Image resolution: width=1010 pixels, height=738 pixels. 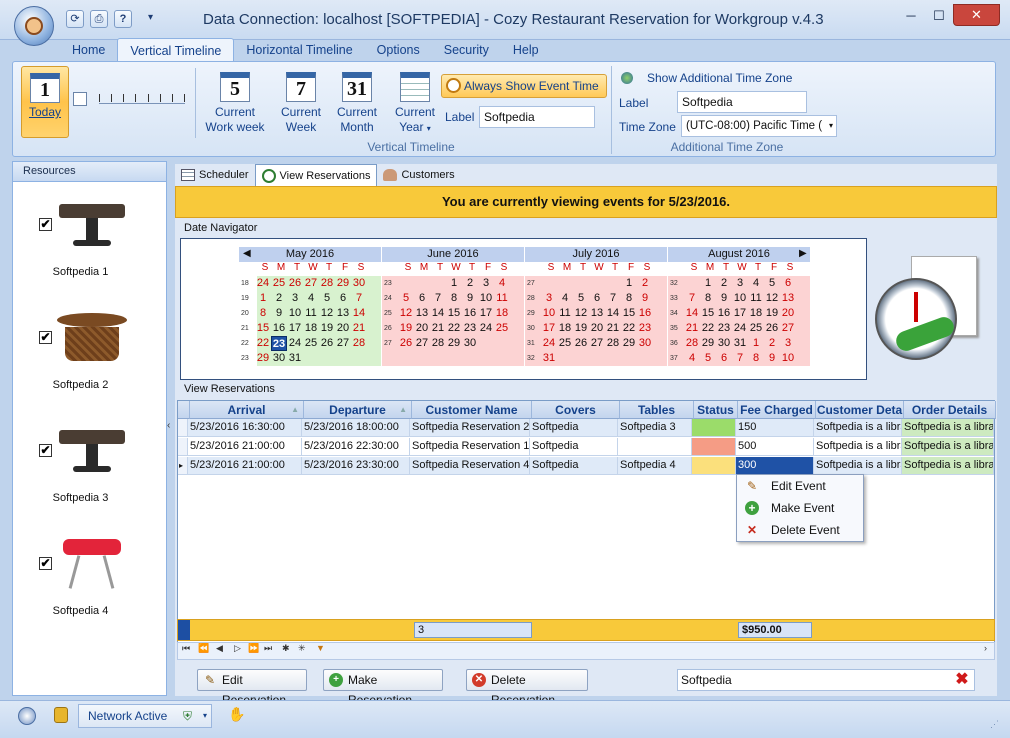 What do you see at coordinates (61, 715) in the screenshot?
I see `lock-icon` at bounding box center [61, 715].